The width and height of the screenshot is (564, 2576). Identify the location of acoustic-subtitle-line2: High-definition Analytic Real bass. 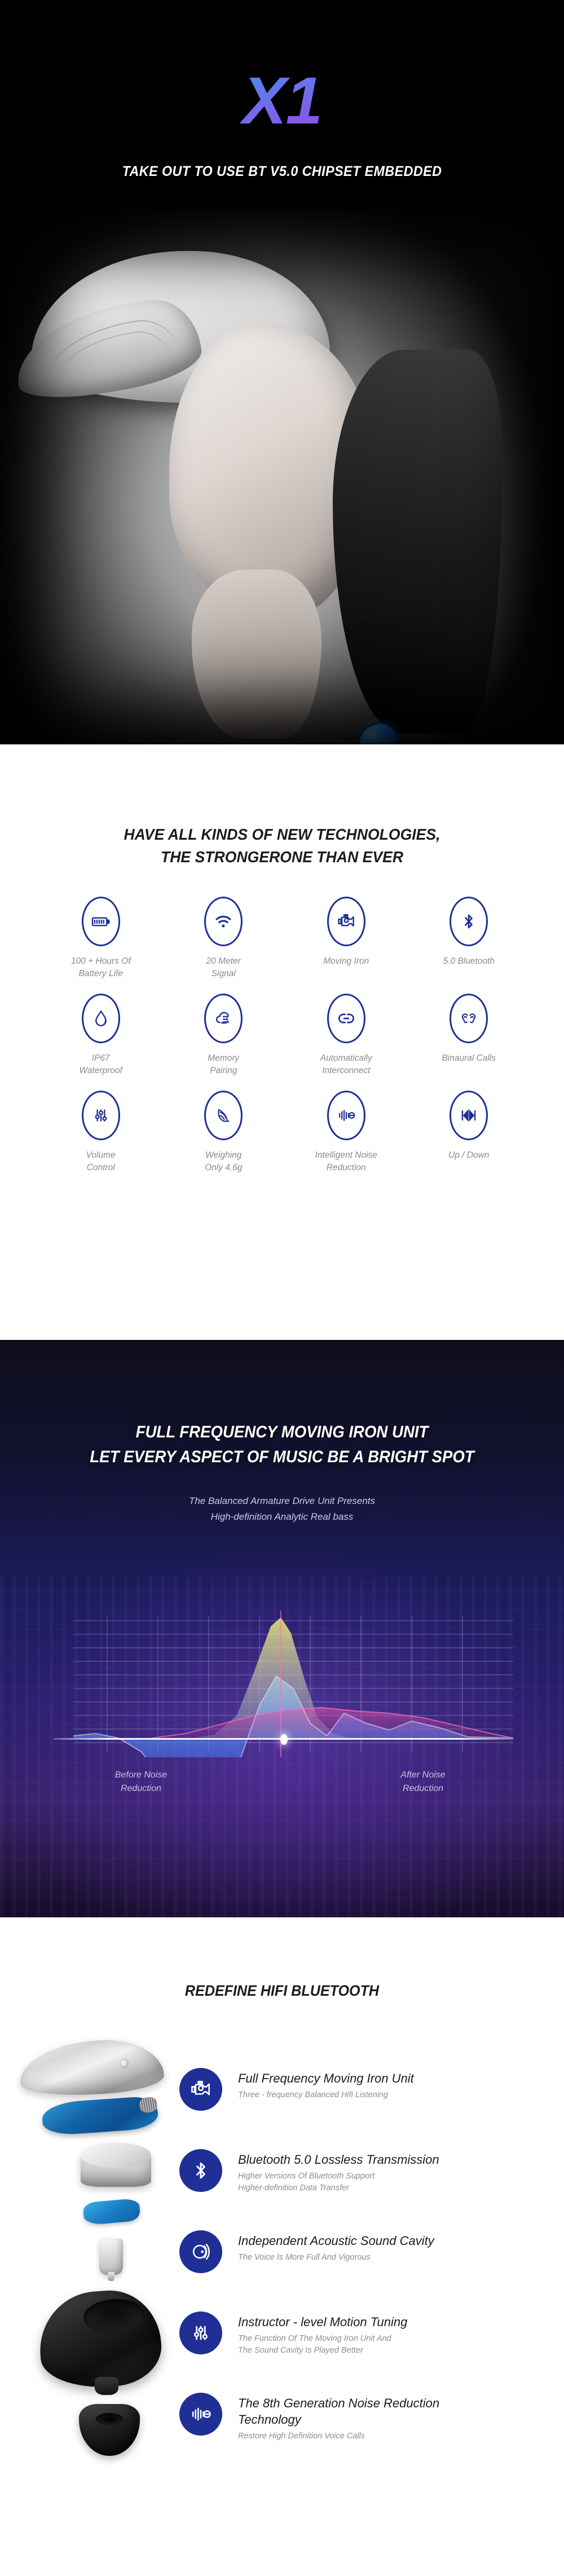
(282, 1516).